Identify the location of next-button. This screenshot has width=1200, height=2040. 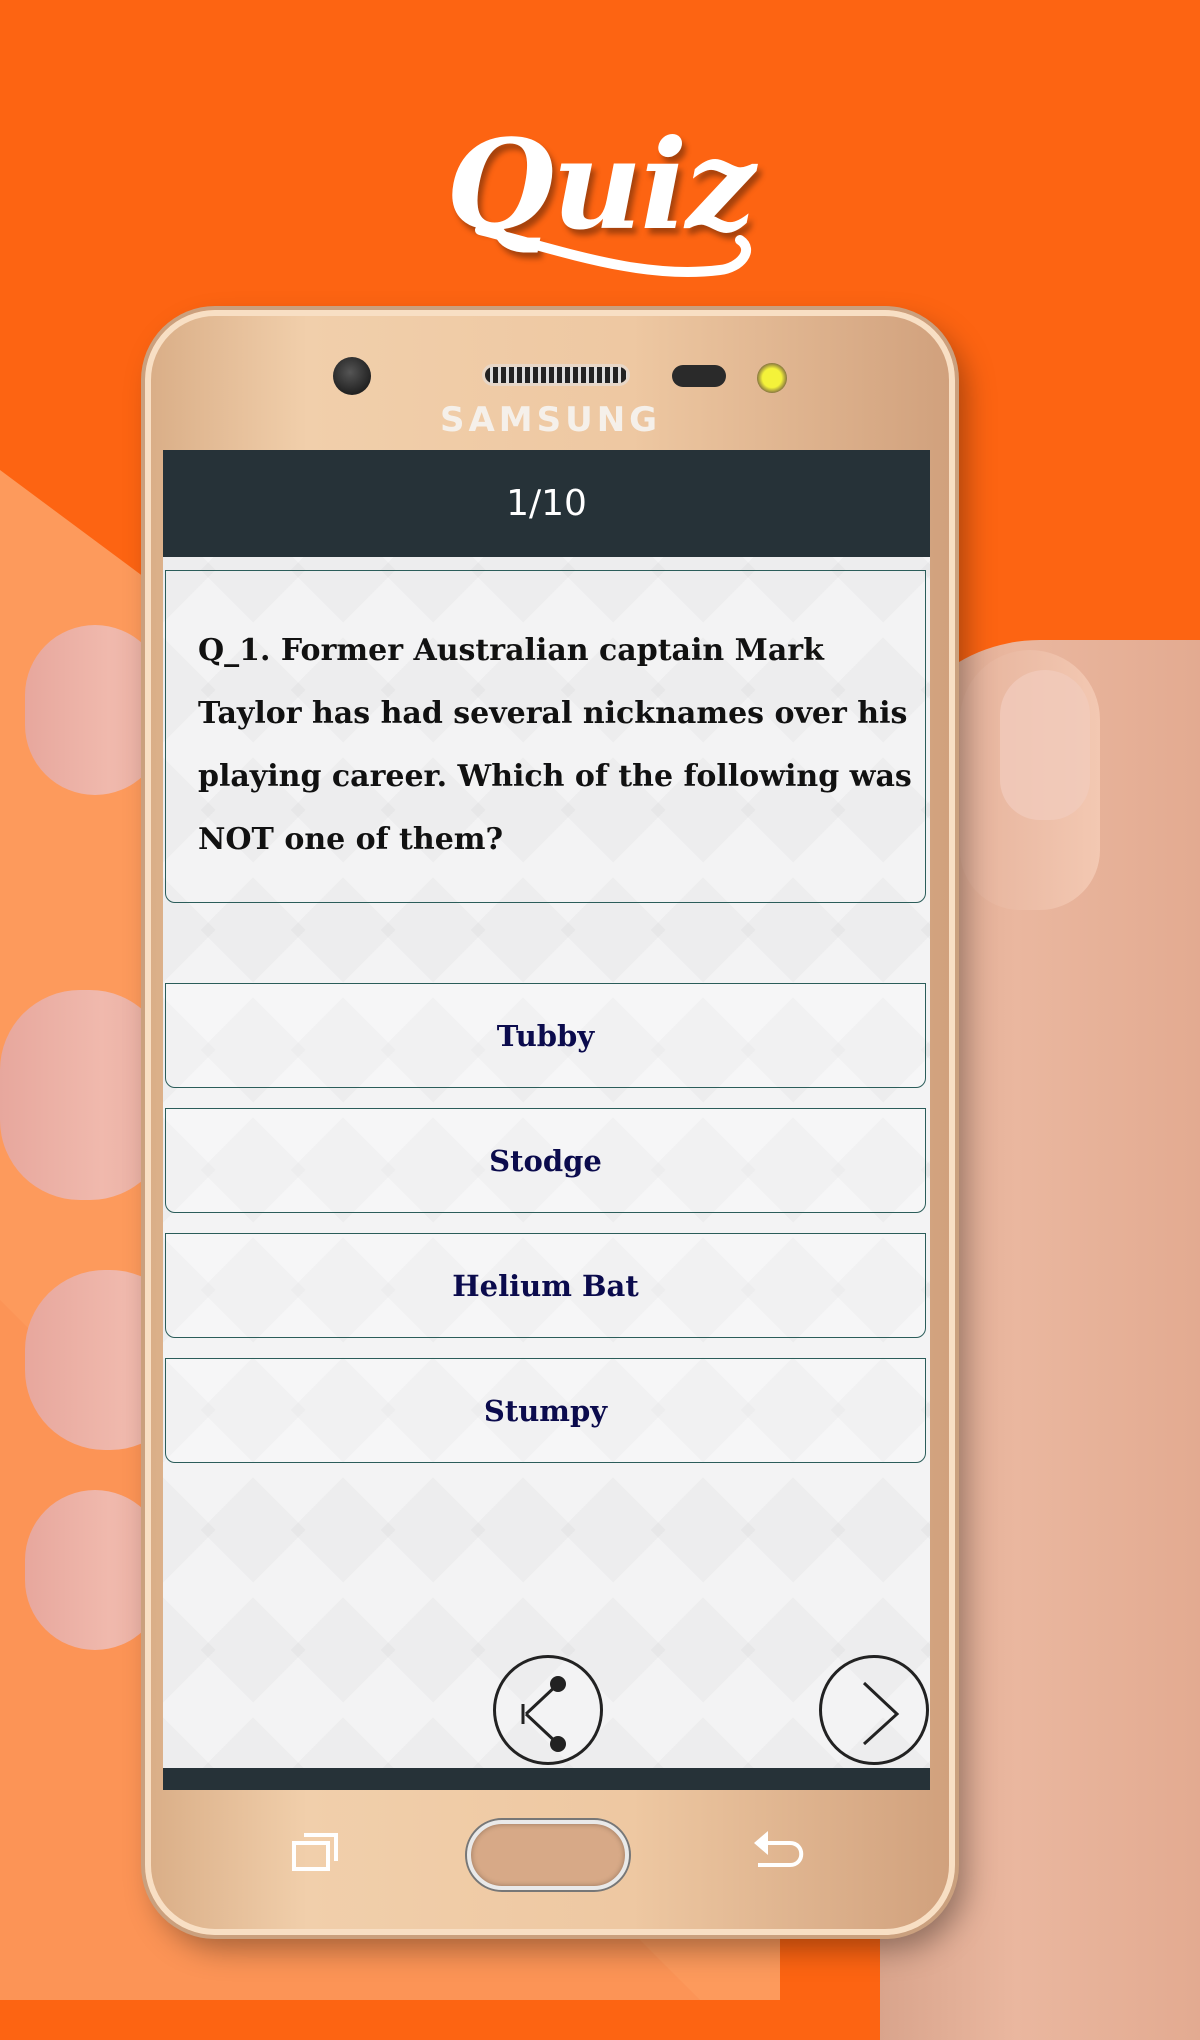
(874, 1710).